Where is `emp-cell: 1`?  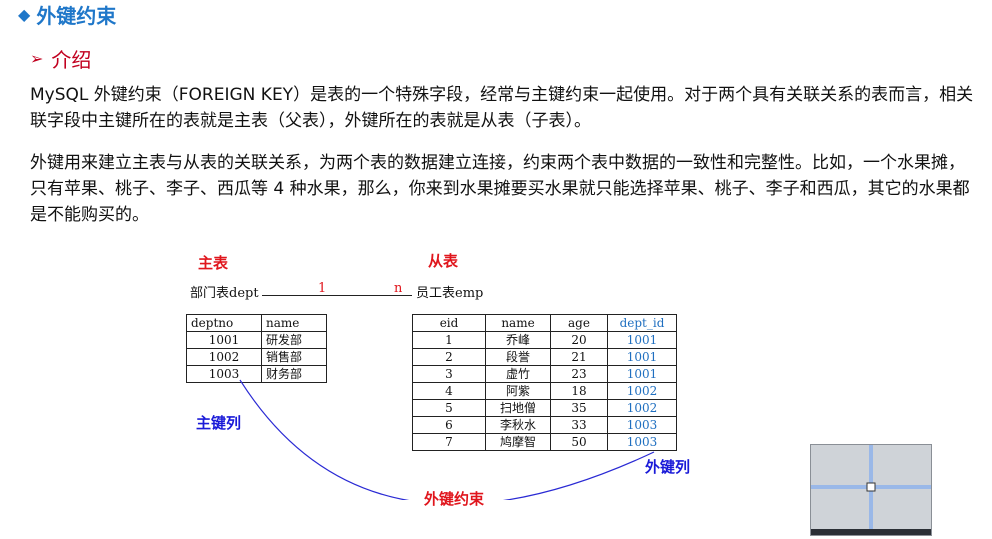
emp-cell: 1 is located at coordinates (449, 340).